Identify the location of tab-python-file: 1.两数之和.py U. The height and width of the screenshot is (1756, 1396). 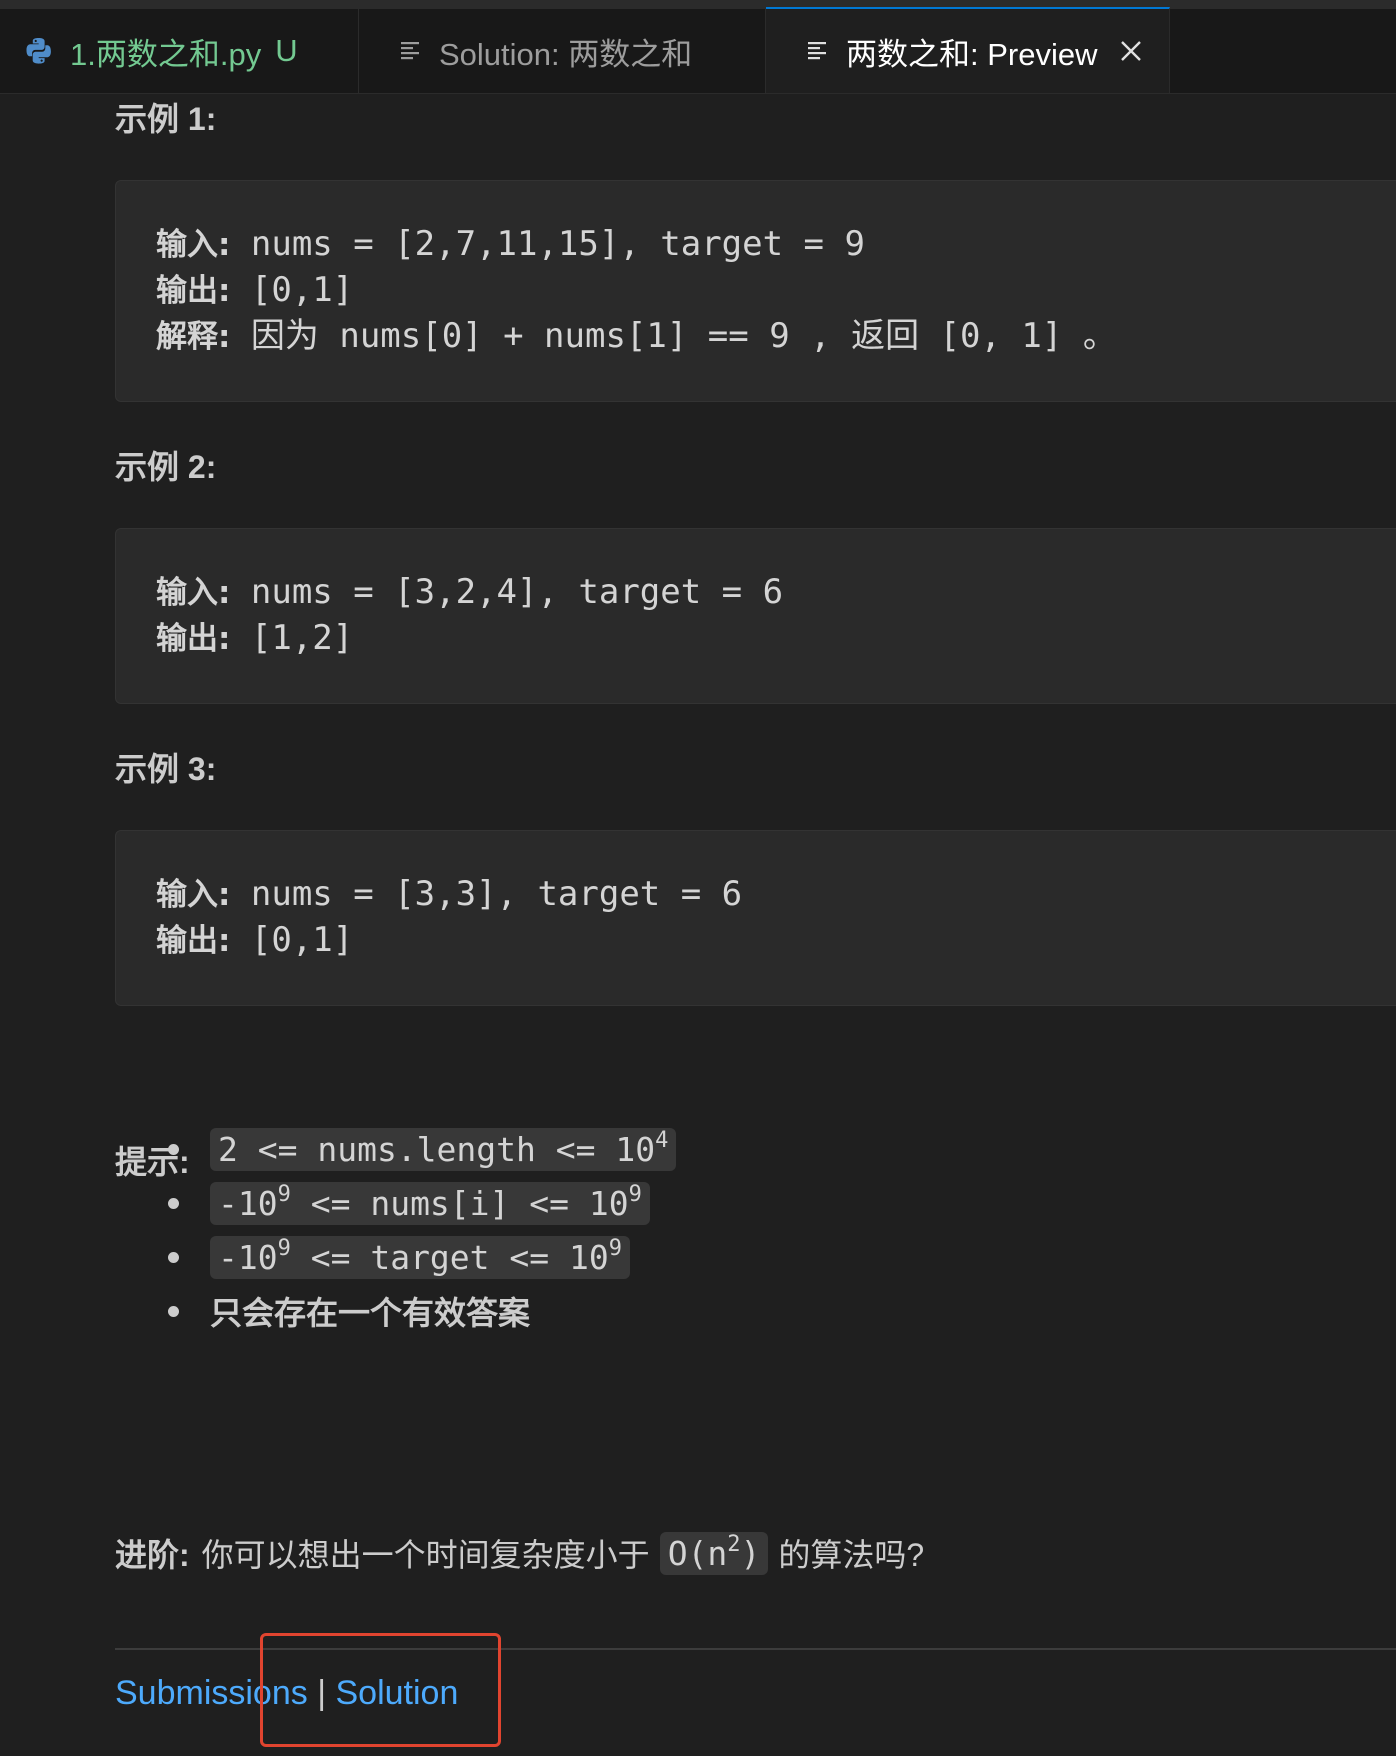
(179, 51).